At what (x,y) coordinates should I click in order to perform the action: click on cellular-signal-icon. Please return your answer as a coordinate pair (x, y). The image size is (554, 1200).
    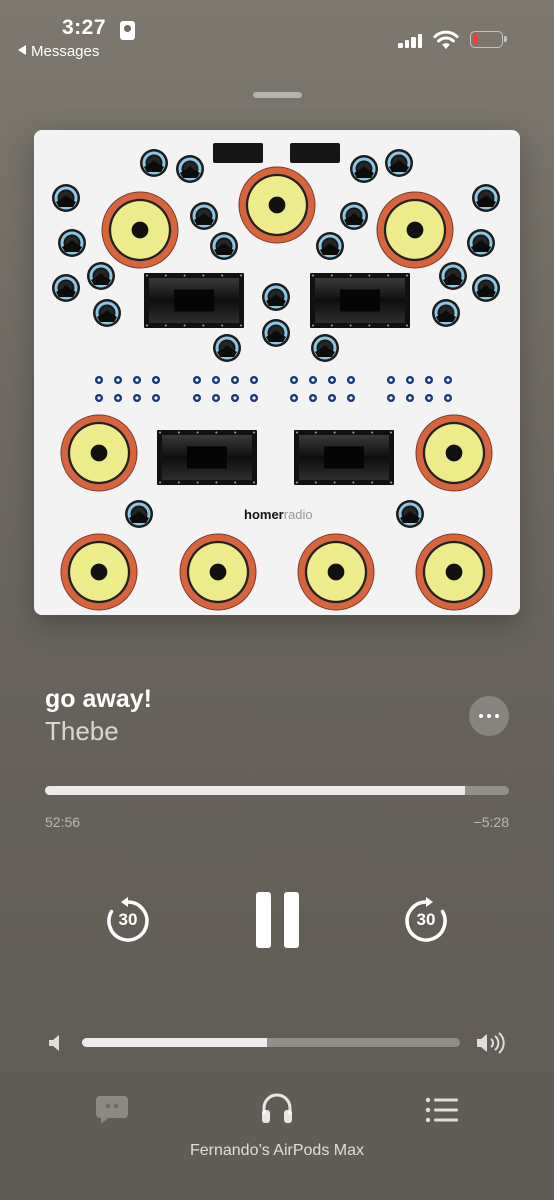
    Looking at the image, I should click on (411, 41).